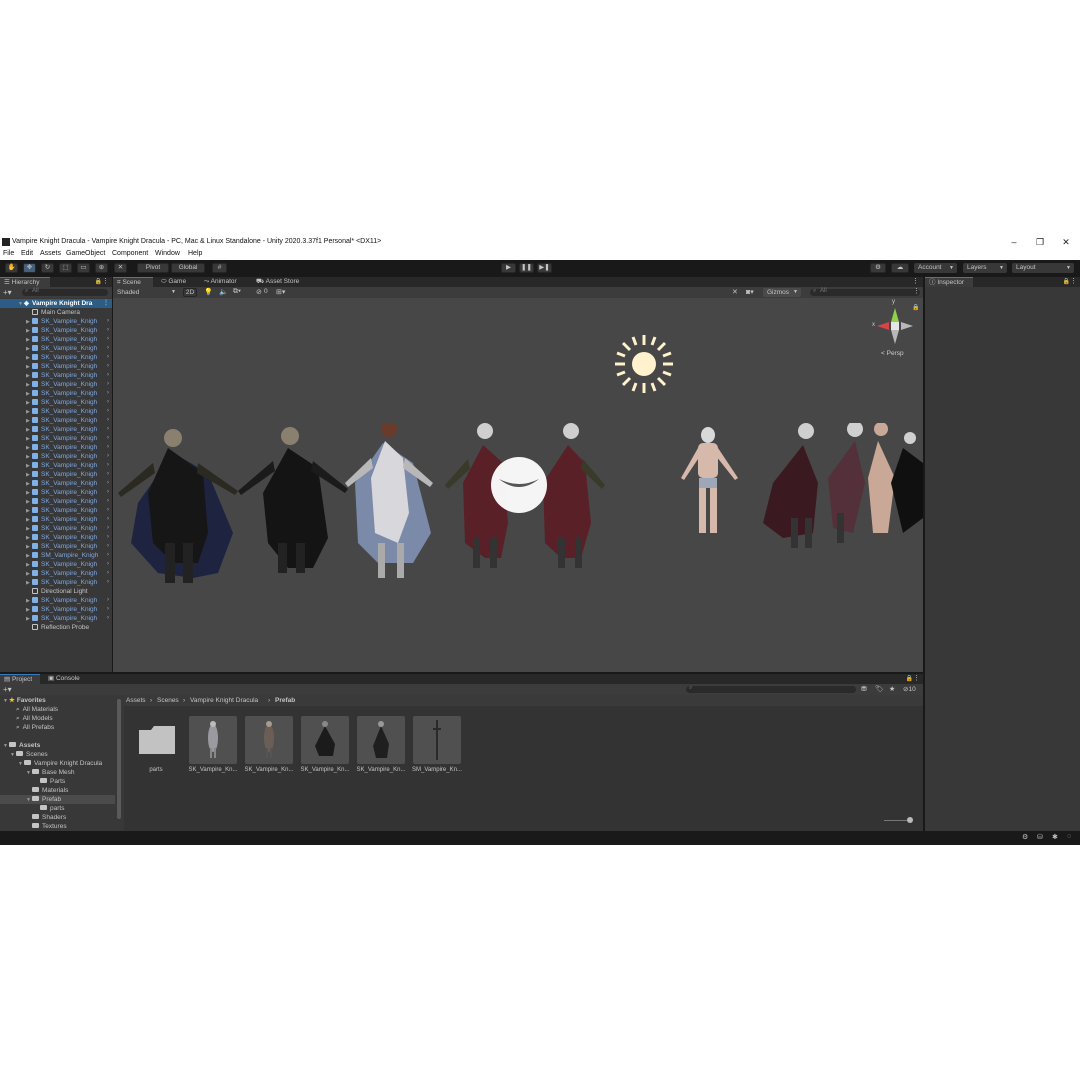 This screenshot has height=1080, width=1080. I want to click on close-button: ✕, so click(1066, 242).